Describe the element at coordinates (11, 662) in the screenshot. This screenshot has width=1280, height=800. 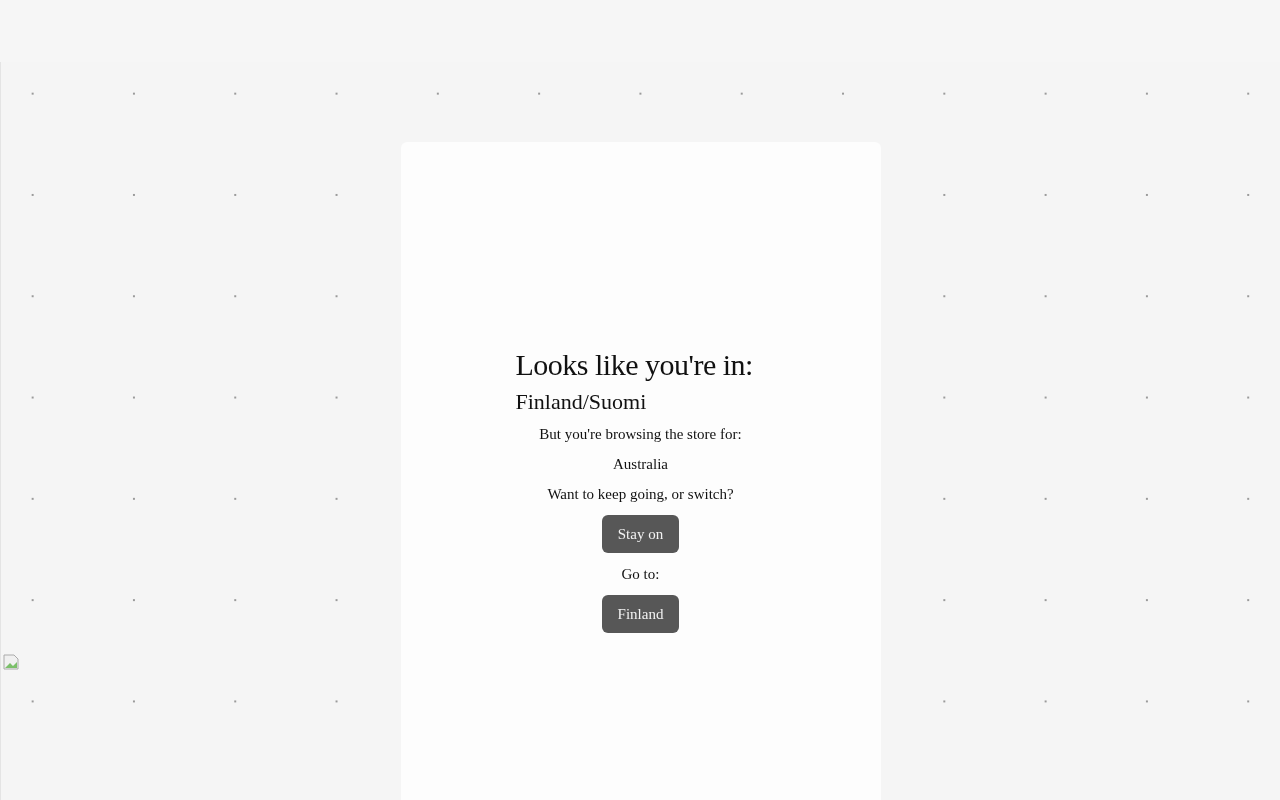
I see `broken-image-icon` at that location.